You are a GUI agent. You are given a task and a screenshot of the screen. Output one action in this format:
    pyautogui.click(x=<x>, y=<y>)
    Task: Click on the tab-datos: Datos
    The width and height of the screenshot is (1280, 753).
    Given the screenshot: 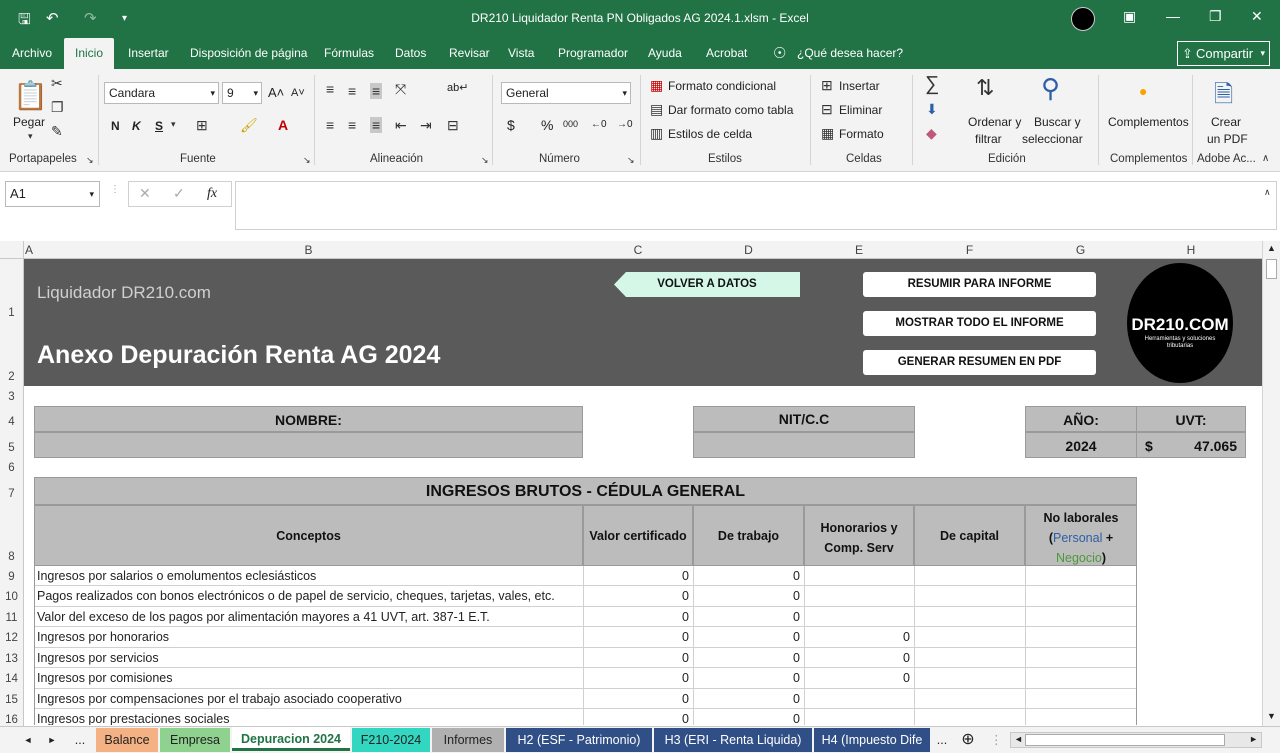 What is the action you would take?
    pyautogui.click(x=410, y=53)
    